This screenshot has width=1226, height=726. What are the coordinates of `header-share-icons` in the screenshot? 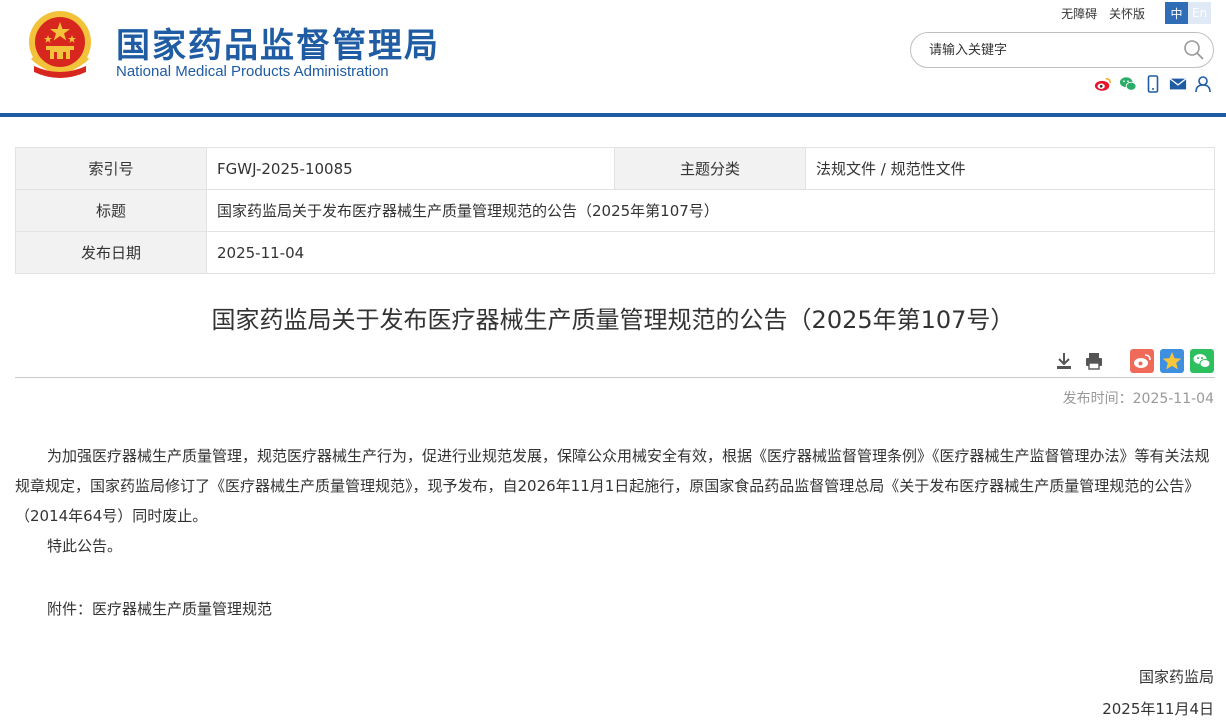 It's located at (1153, 84).